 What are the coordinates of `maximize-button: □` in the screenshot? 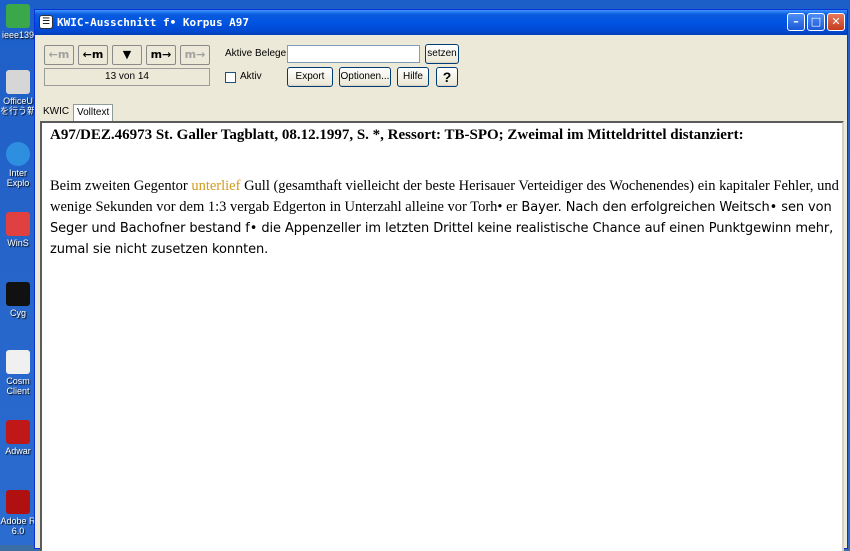 It's located at (816, 22).